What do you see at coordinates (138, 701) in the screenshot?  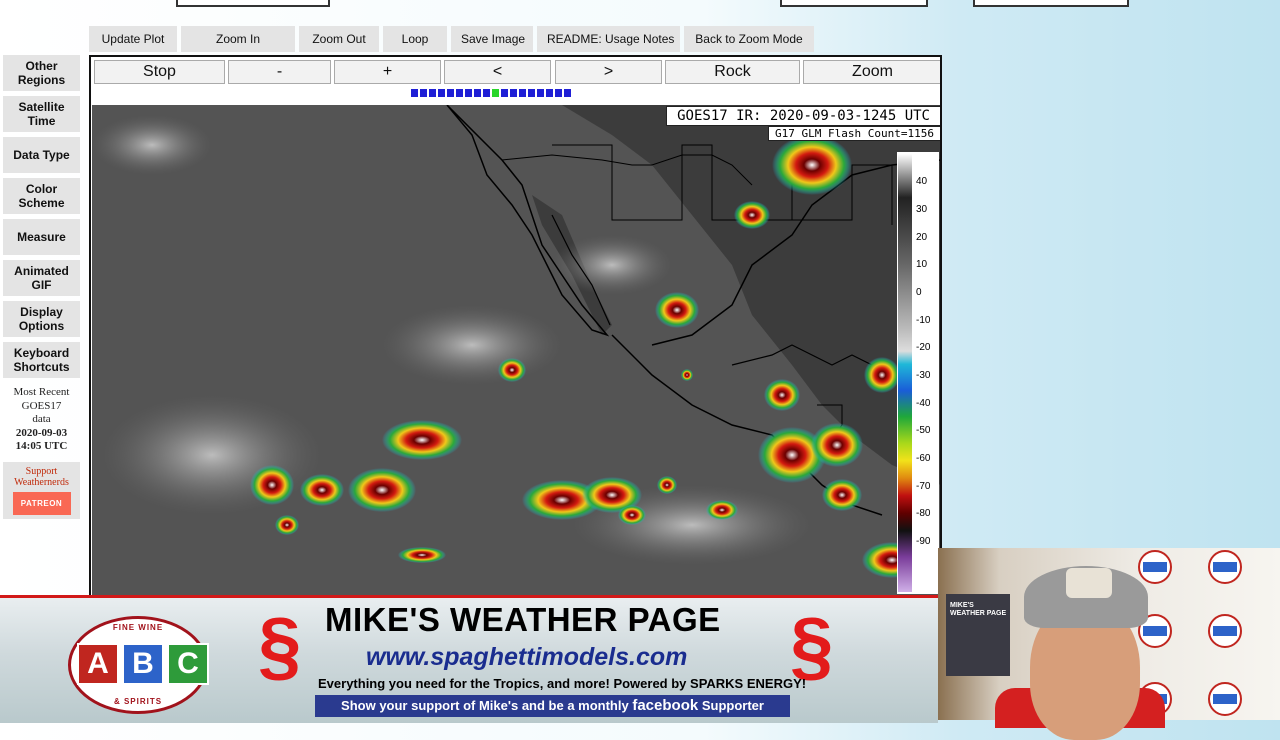 I see `abc-logo-bottom-text: & SPIRITS` at bounding box center [138, 701].